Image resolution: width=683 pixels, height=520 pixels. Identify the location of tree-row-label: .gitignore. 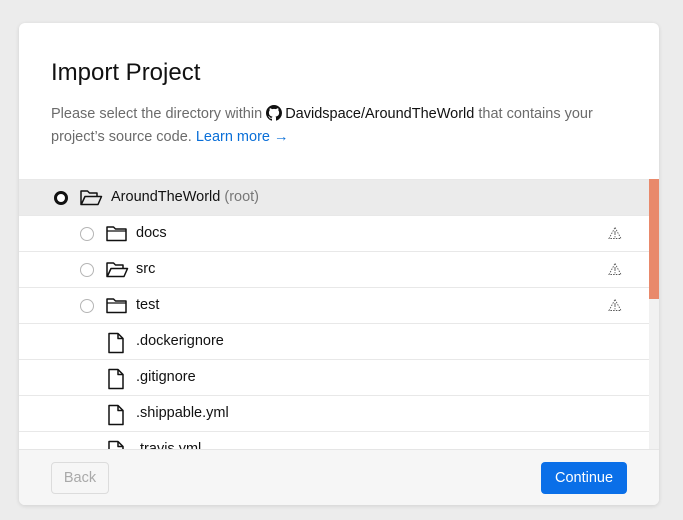
(166, 377).